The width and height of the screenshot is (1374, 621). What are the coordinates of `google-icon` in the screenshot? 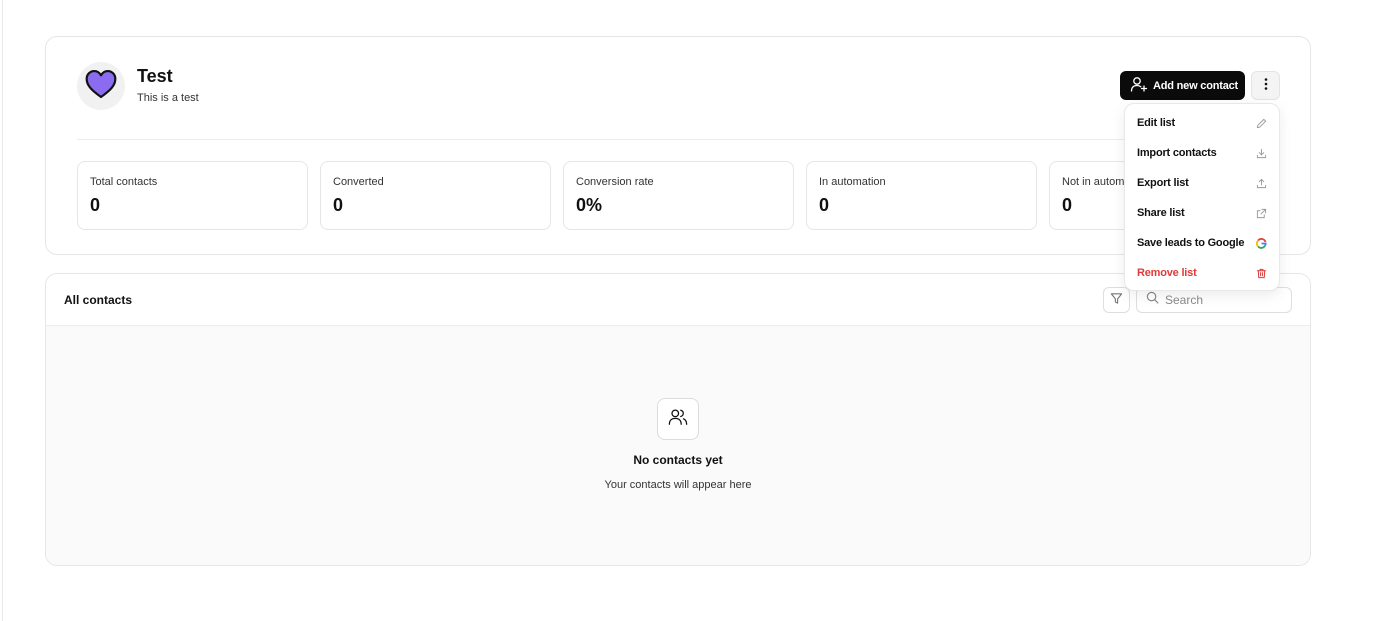 It's located at (1261, 243).